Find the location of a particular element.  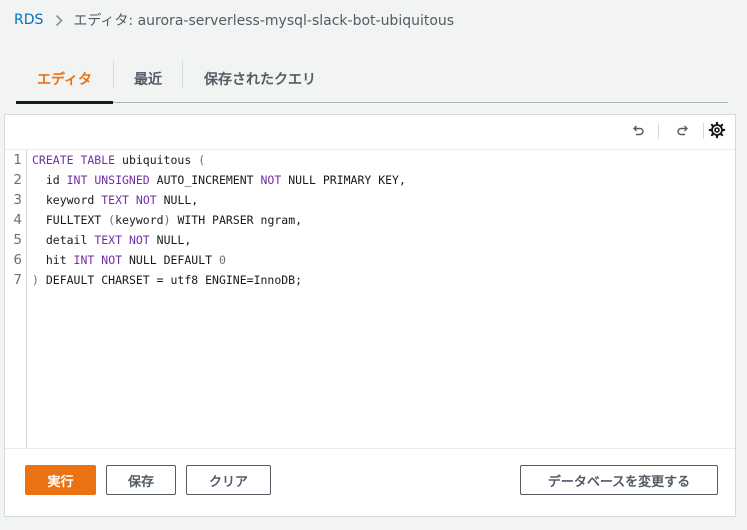

code-token: AUTO_INCREMENT is located at coordinates (205, 180).